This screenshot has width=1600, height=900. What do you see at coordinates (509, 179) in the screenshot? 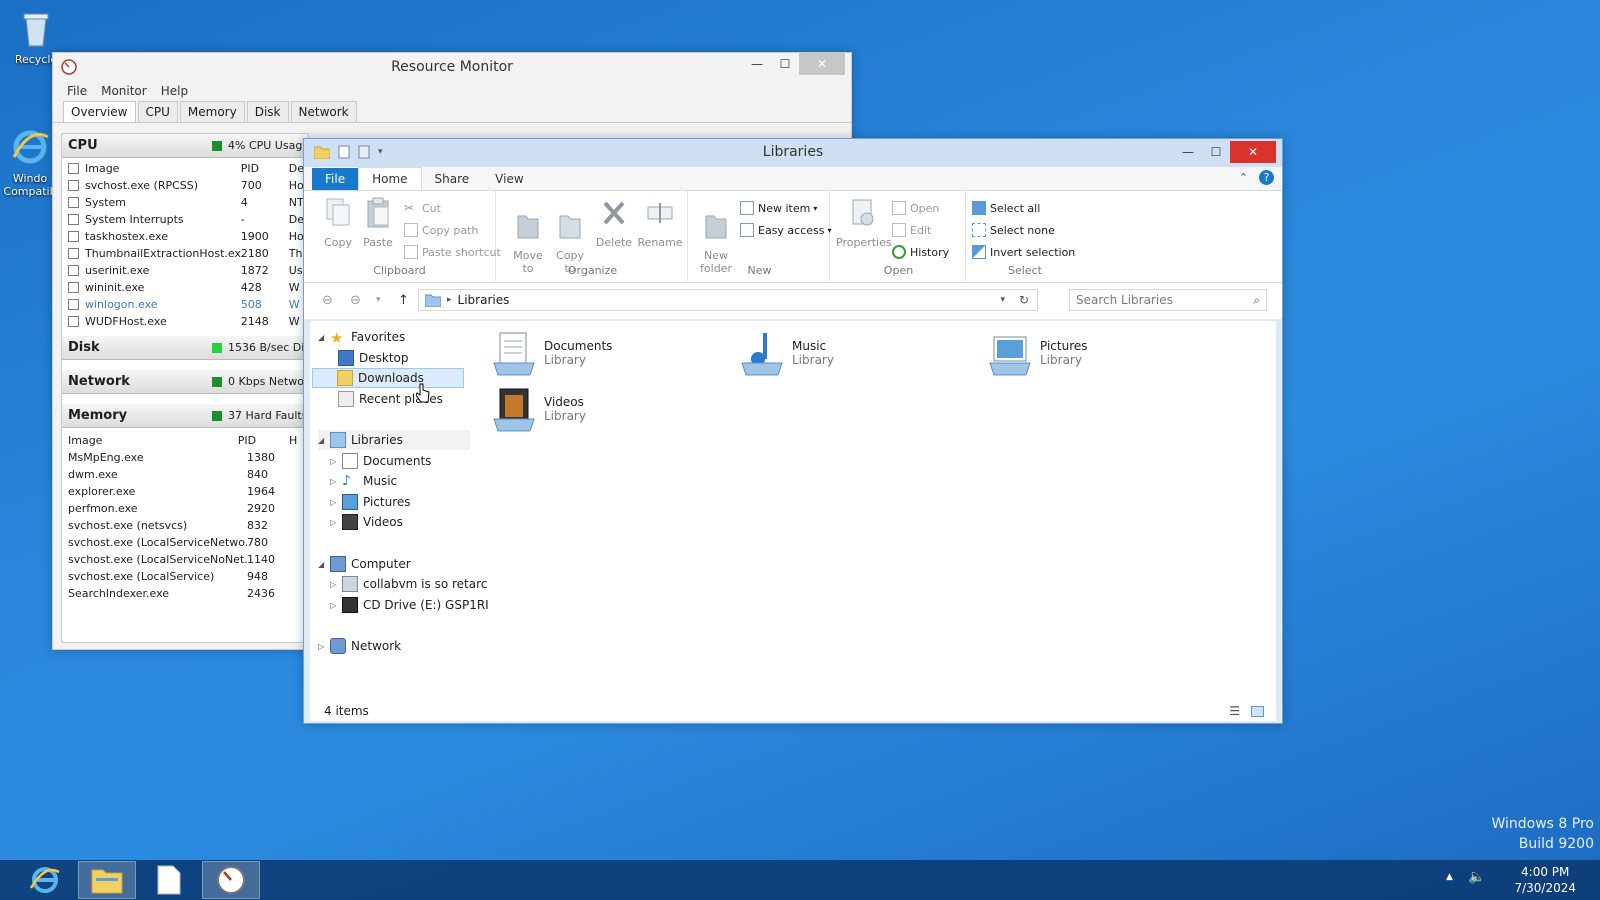
I see `tab-view: View` at bounding box center [509, 179].